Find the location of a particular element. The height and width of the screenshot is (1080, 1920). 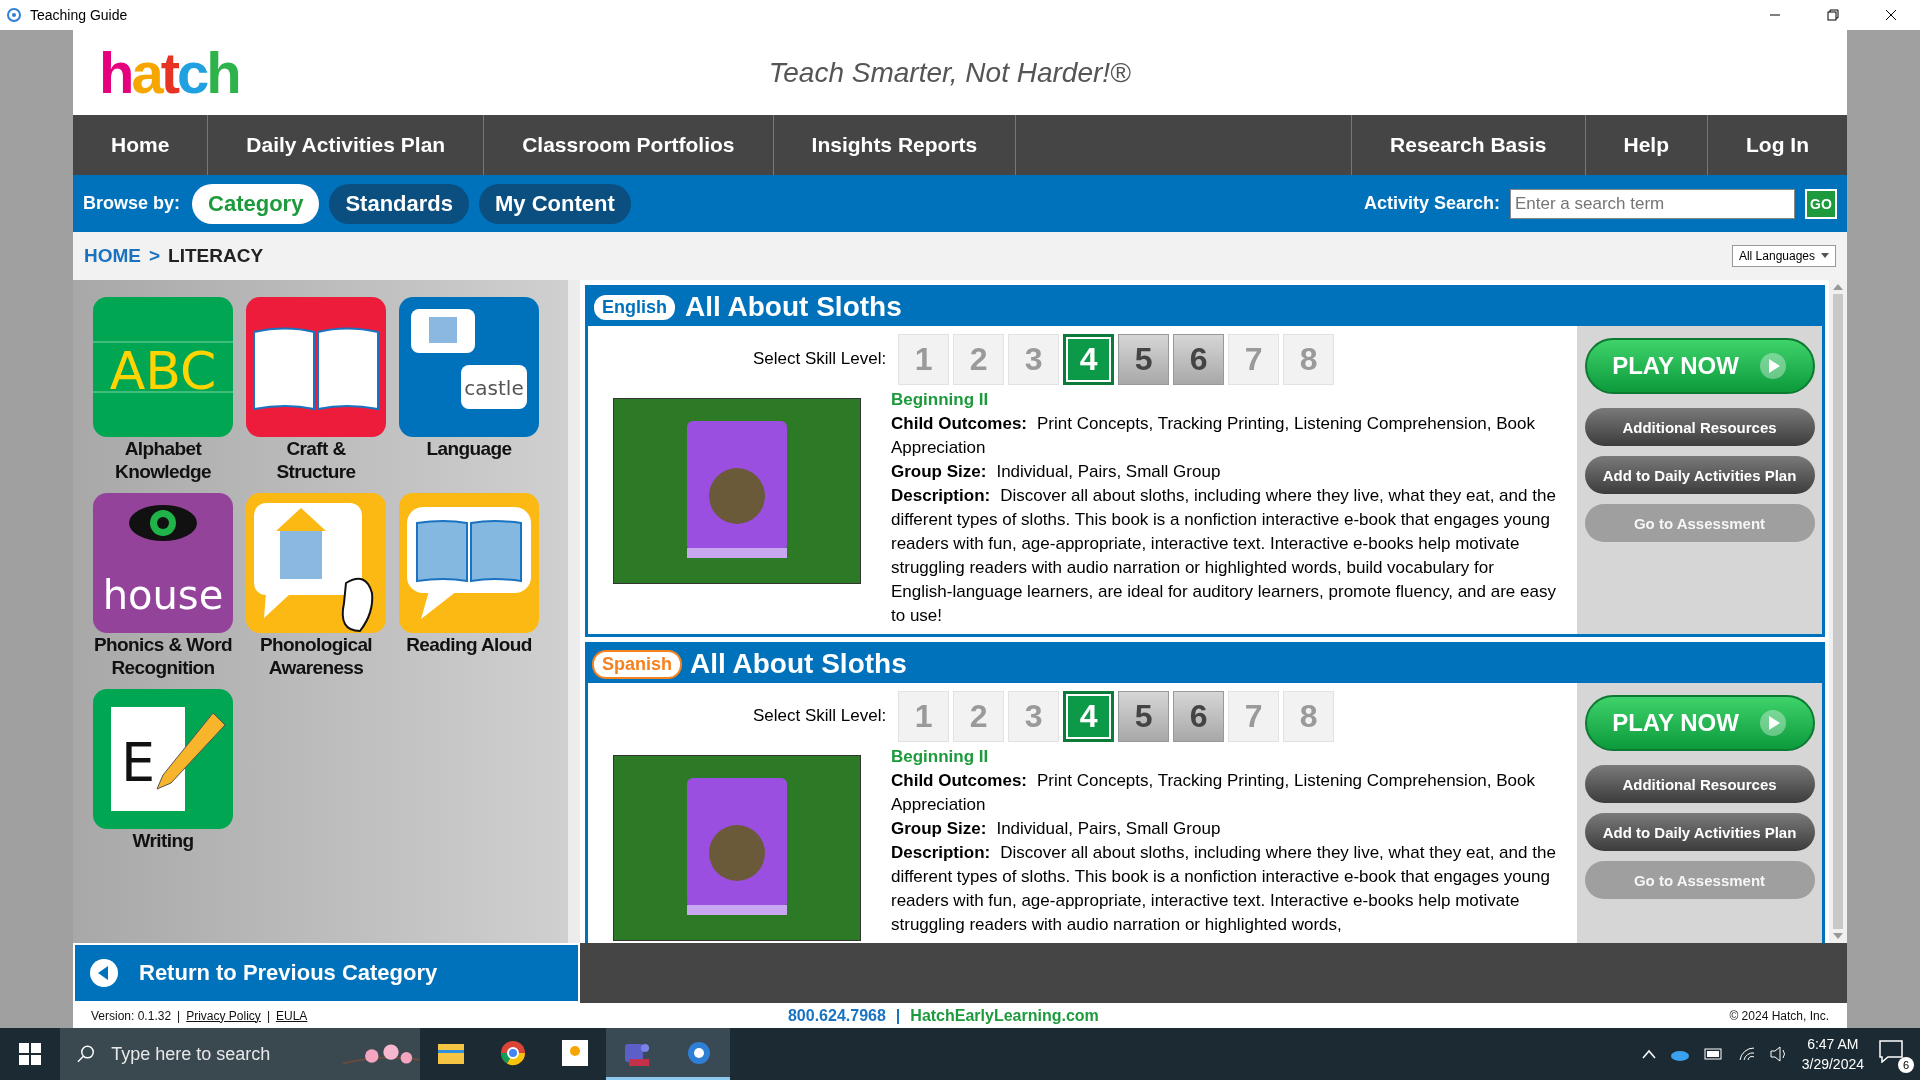

hatch-app-icon is located at coordinates (699, 1054).